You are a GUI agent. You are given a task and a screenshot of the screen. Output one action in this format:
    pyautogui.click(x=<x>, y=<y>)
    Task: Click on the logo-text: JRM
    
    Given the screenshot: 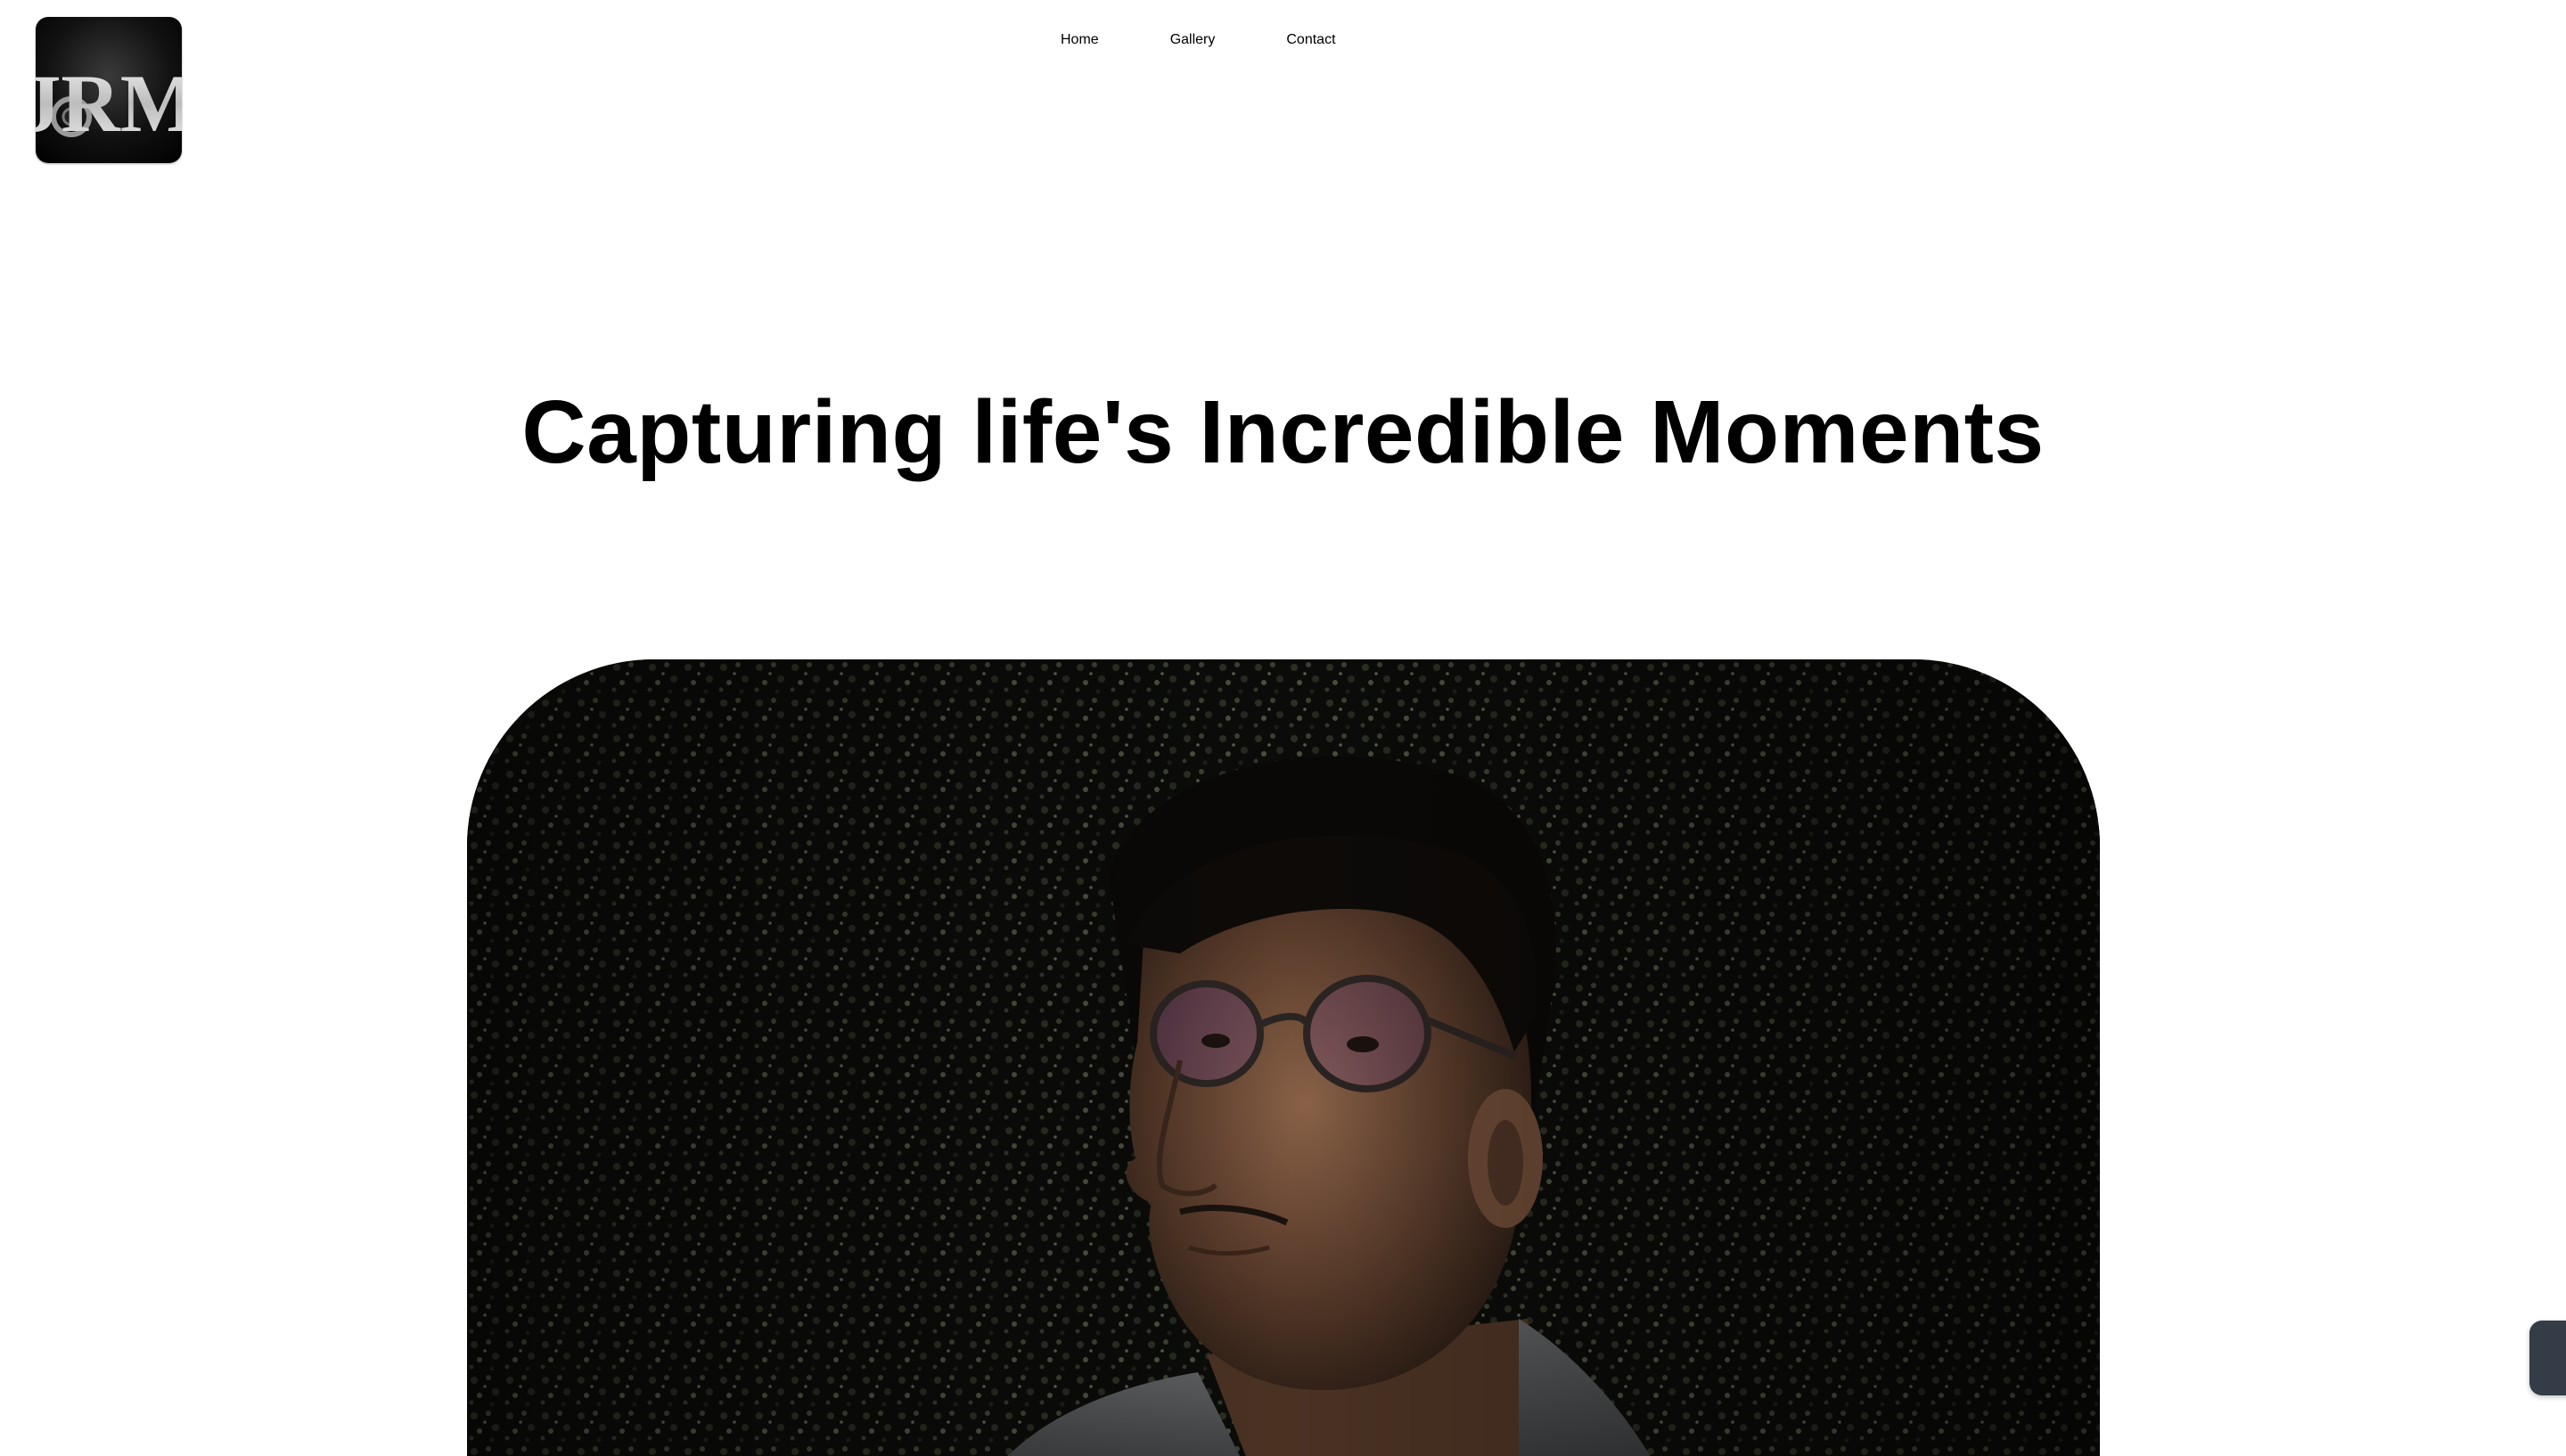 What is the action you would take?
    pyautogui.click(x=109, y=104)
    